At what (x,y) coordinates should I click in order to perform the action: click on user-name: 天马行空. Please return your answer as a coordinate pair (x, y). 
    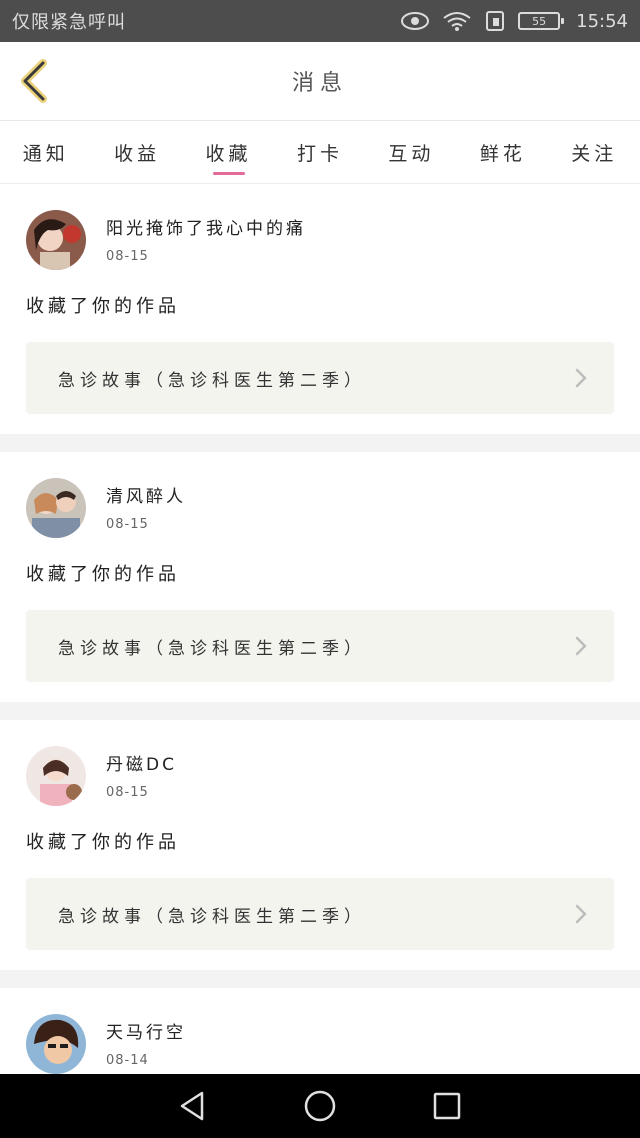
    Looking at the image, I should click on (146, 1030).